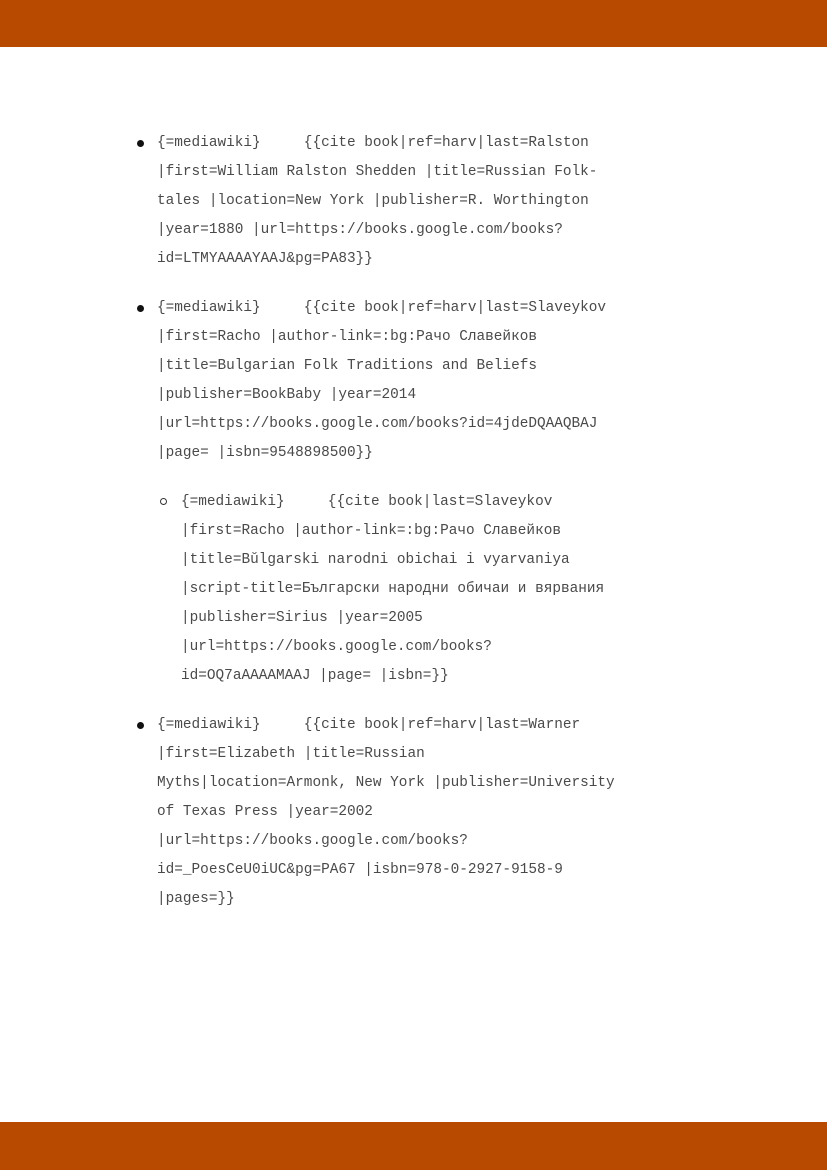 The width and height of the screenshot is (827, 1170). I want to click on citation-line: |publisher=Sirius |year=2005, so click(302, 618).